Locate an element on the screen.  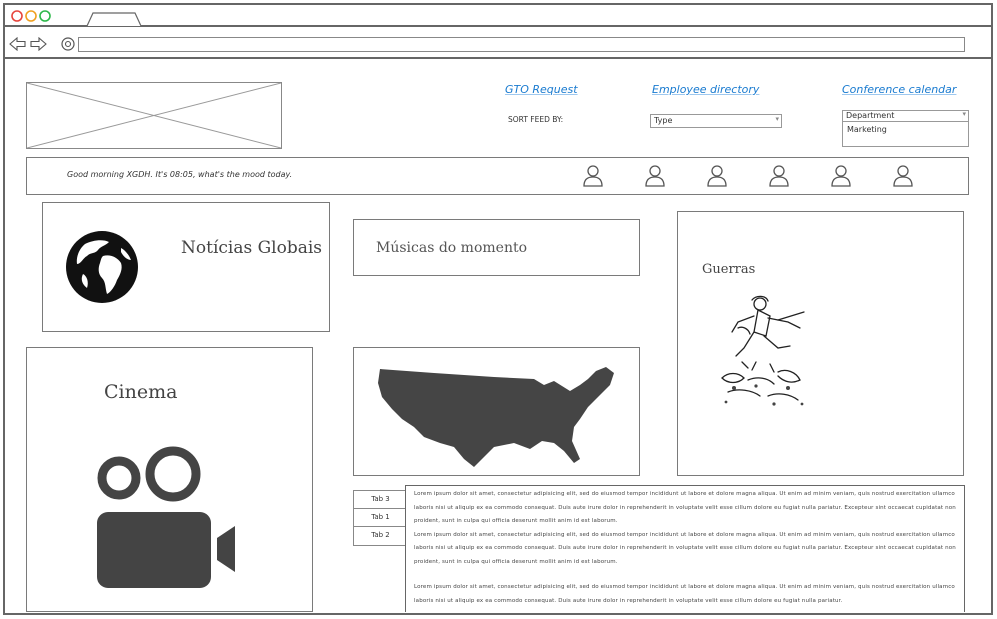
nav-toolbar is located at coordinates (498, 44).